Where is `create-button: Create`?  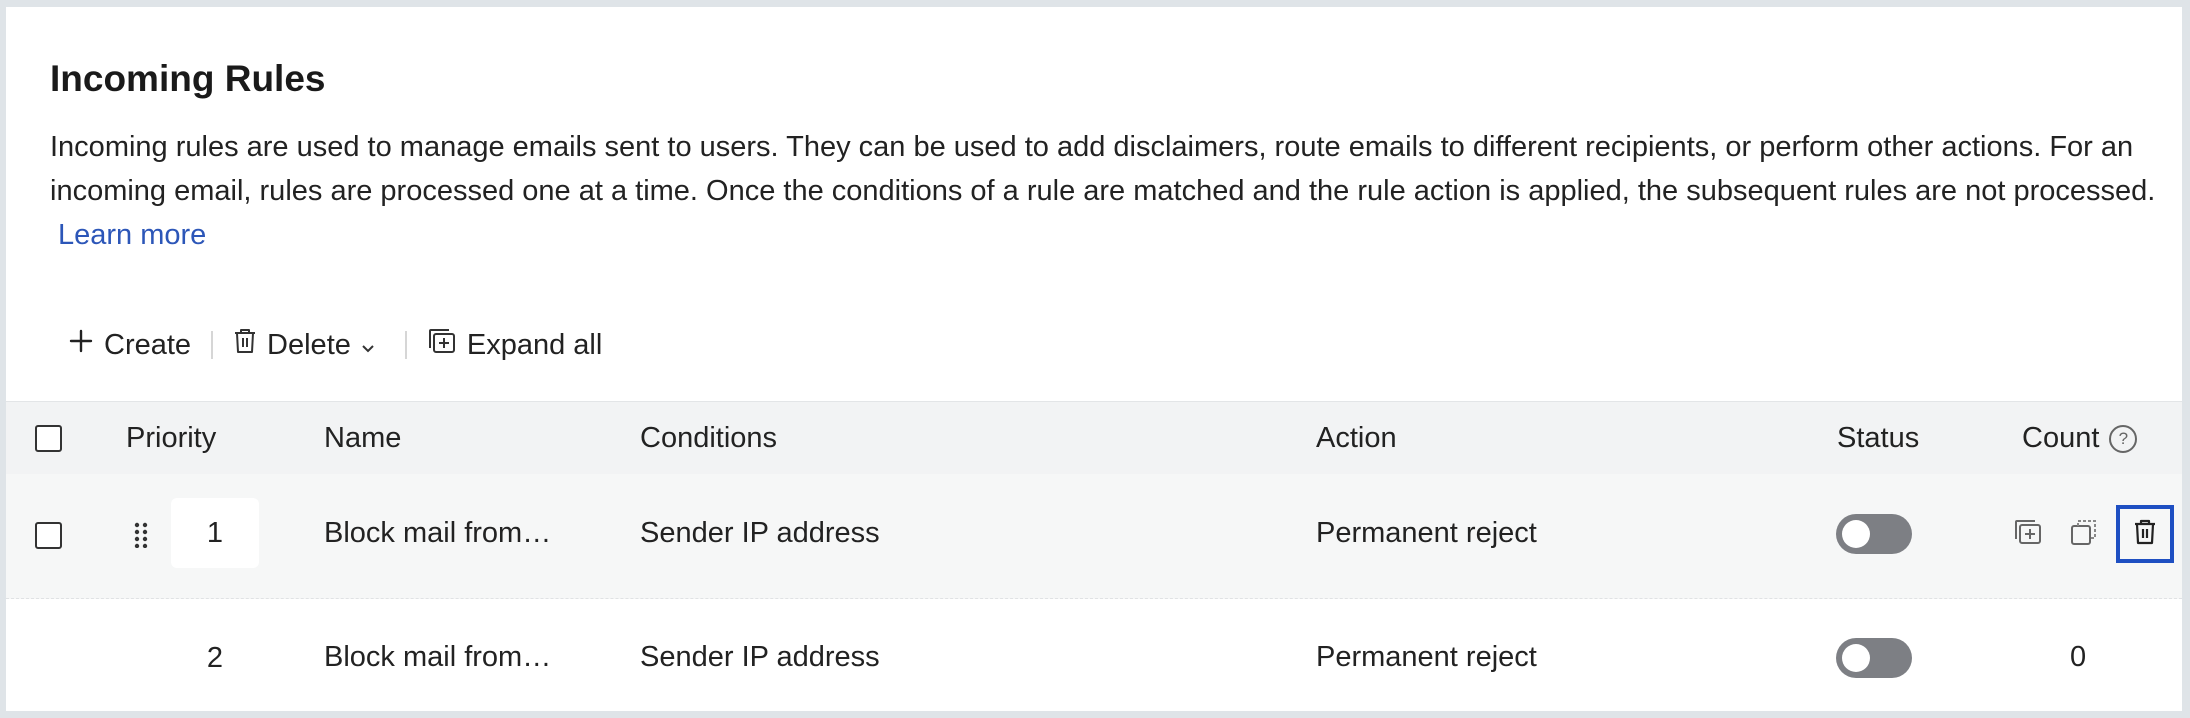
create-button: Create is located at coordinates (130, 345).